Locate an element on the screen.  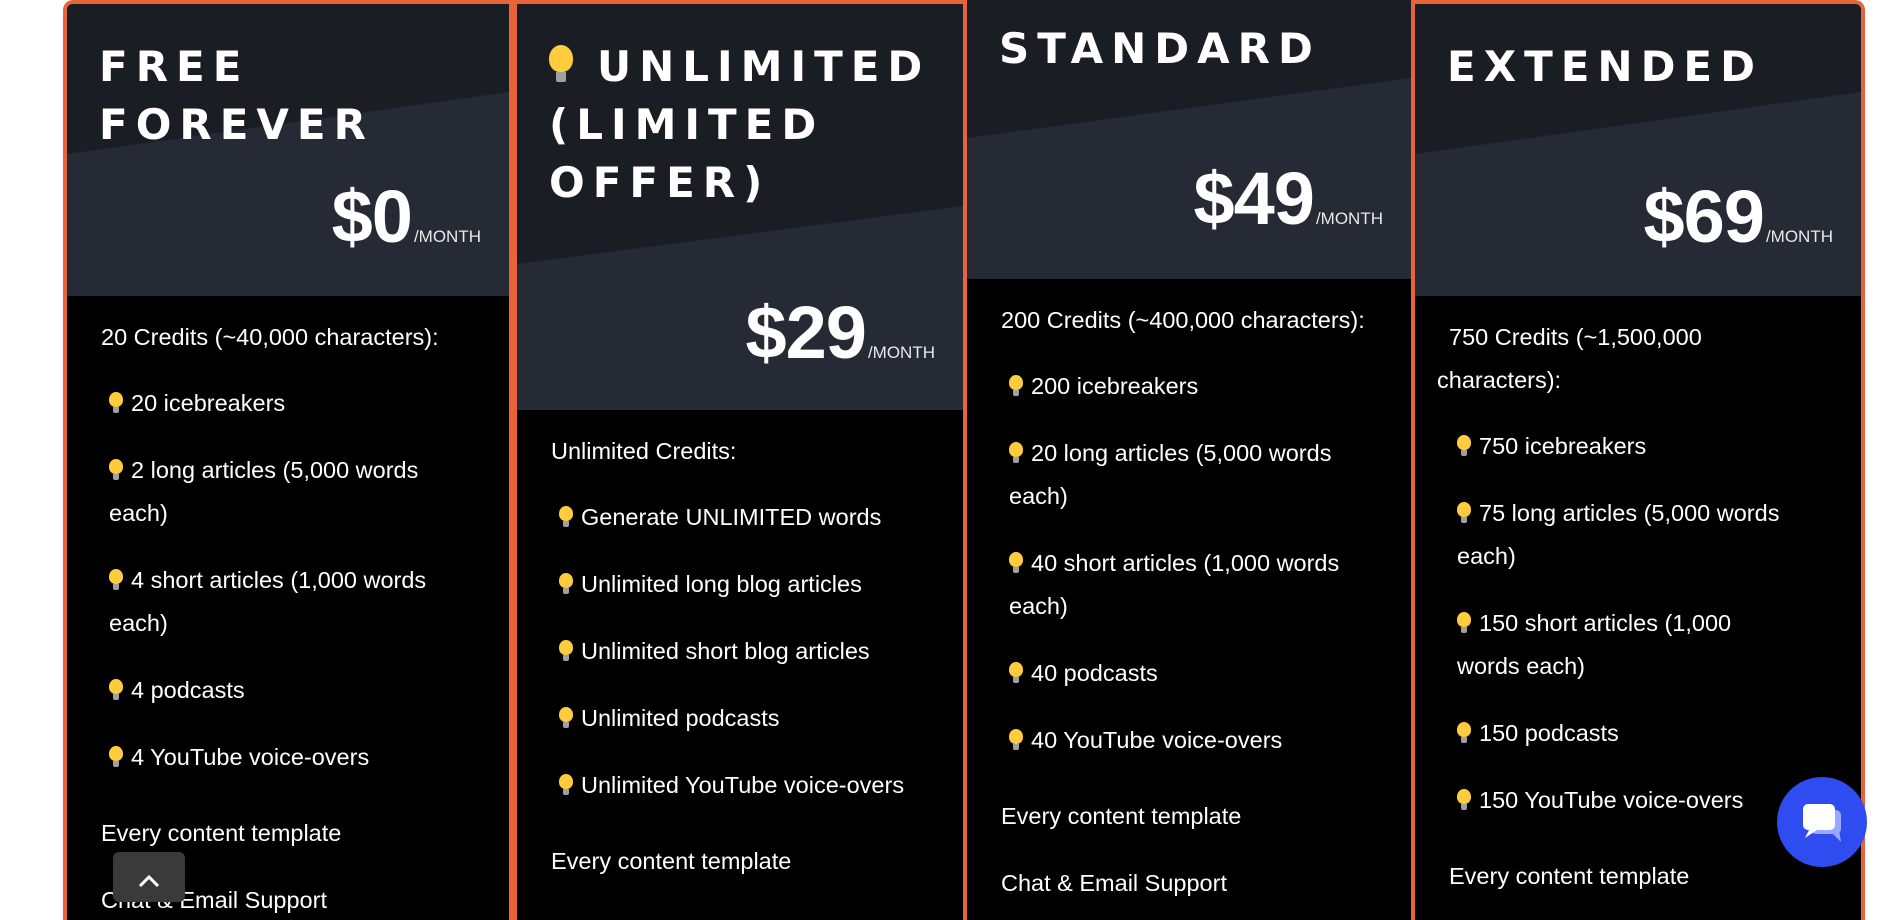
price-amount: $0 is located at coordinates (372, 216).